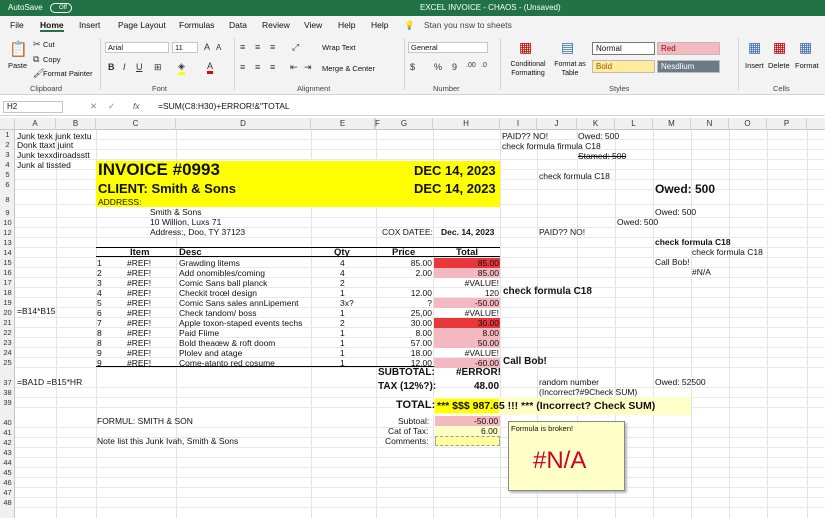 This screenshot has height=518, width=825. I want to click on tax-label: TAX (12%?):, so click(407, 386).